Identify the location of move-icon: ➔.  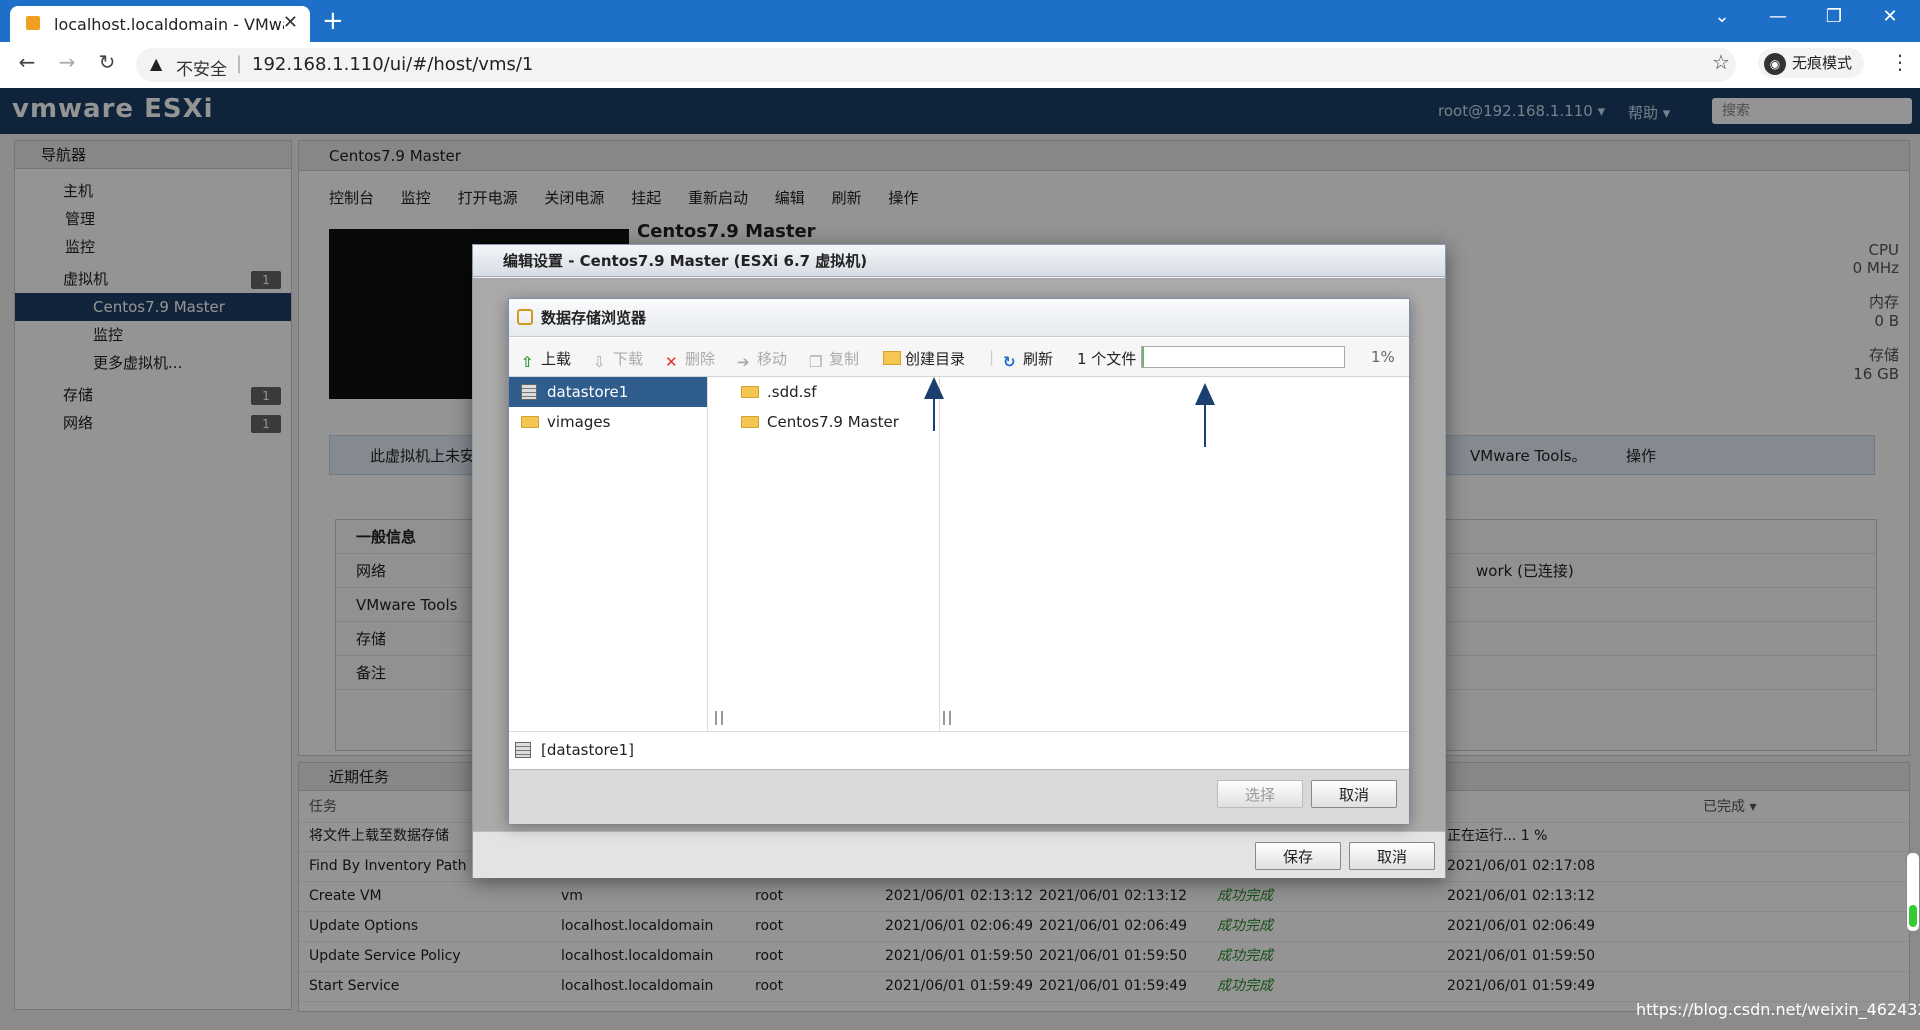
(743, 362).